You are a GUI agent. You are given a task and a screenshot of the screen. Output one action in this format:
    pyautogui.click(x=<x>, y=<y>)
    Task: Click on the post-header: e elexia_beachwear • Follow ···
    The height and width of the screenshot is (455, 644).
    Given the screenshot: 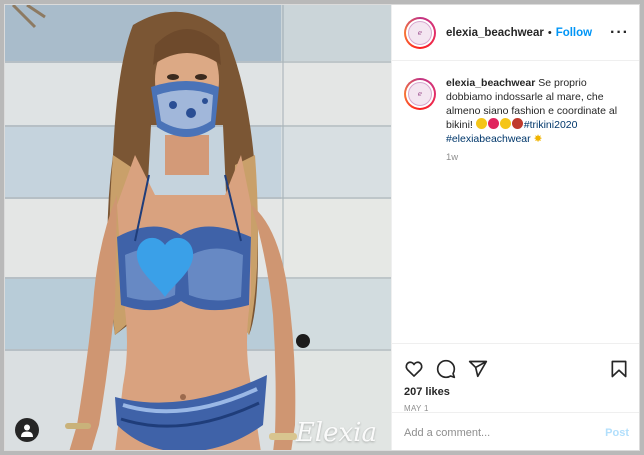 What is the action you would take?
    pyautogui.click(x=515, y=33)
    